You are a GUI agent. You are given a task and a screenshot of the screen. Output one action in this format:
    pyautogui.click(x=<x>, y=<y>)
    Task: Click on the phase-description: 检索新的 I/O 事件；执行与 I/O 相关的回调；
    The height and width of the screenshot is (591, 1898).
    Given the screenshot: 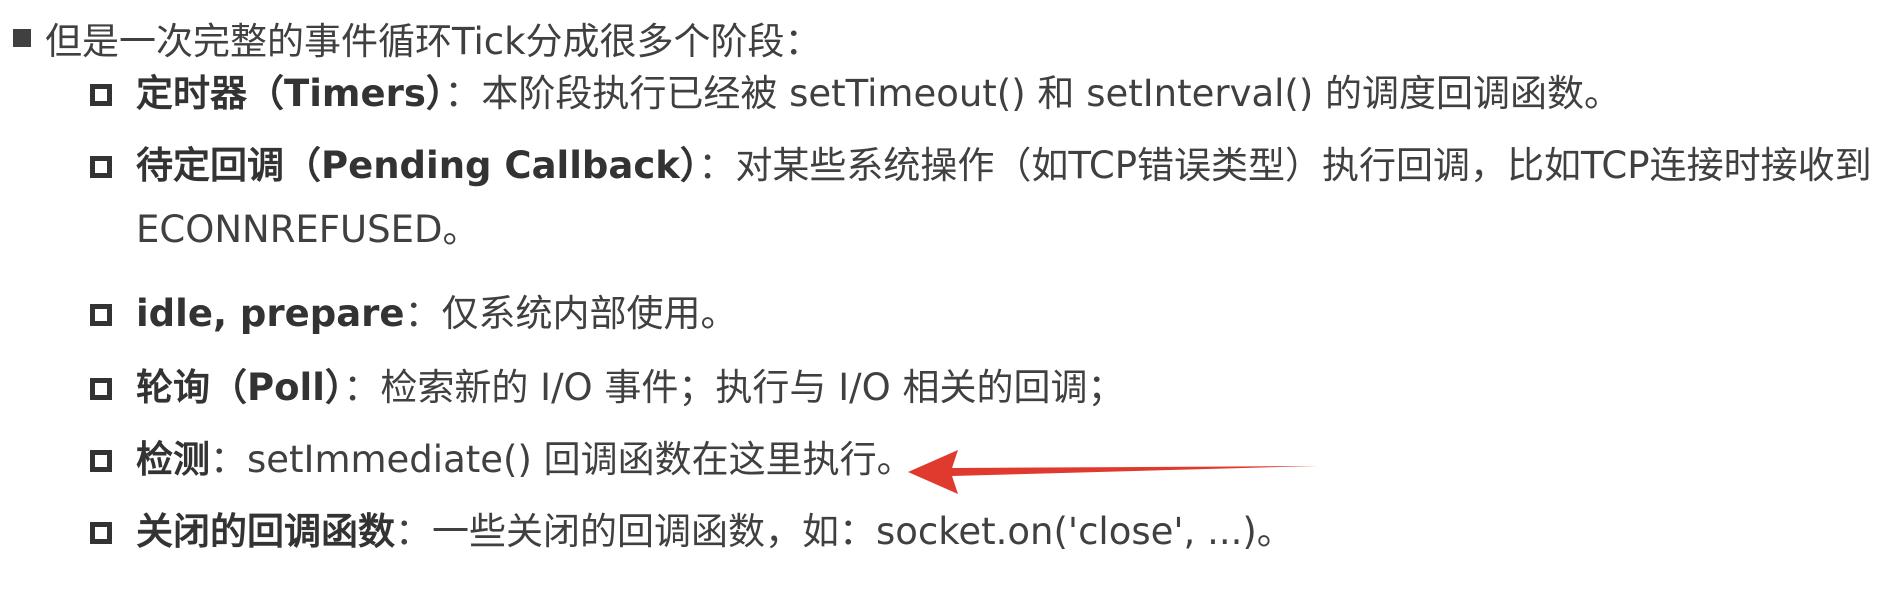 What is the action you would take?
    pyautogui.click(x=752, y=387)
    